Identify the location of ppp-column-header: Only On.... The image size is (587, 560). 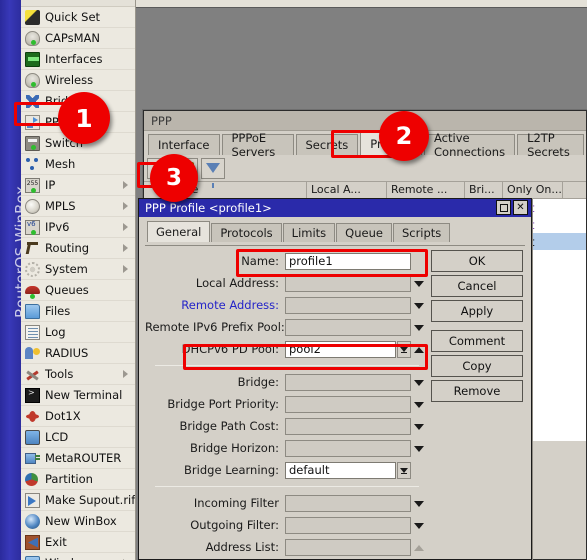
(533, 190).